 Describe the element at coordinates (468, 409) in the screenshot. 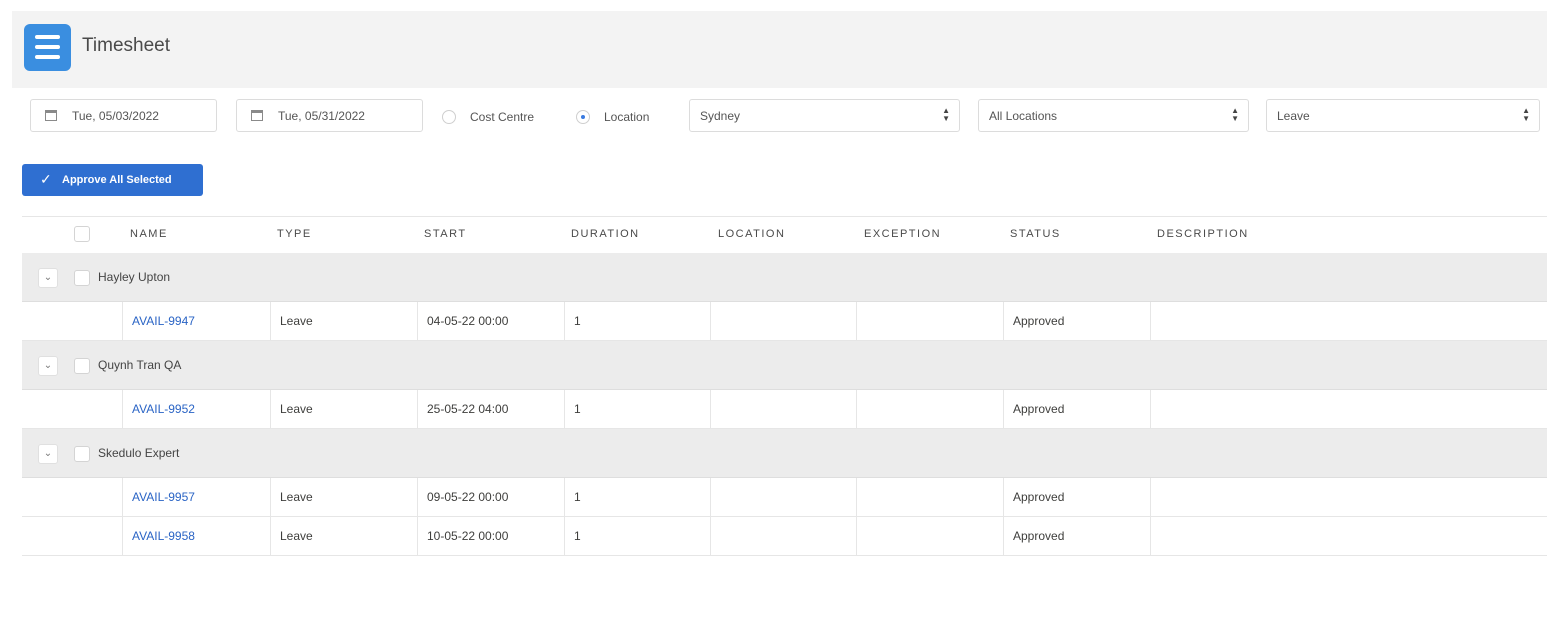

I see `cell-start-text: 25-05-22 04:00` at that location.